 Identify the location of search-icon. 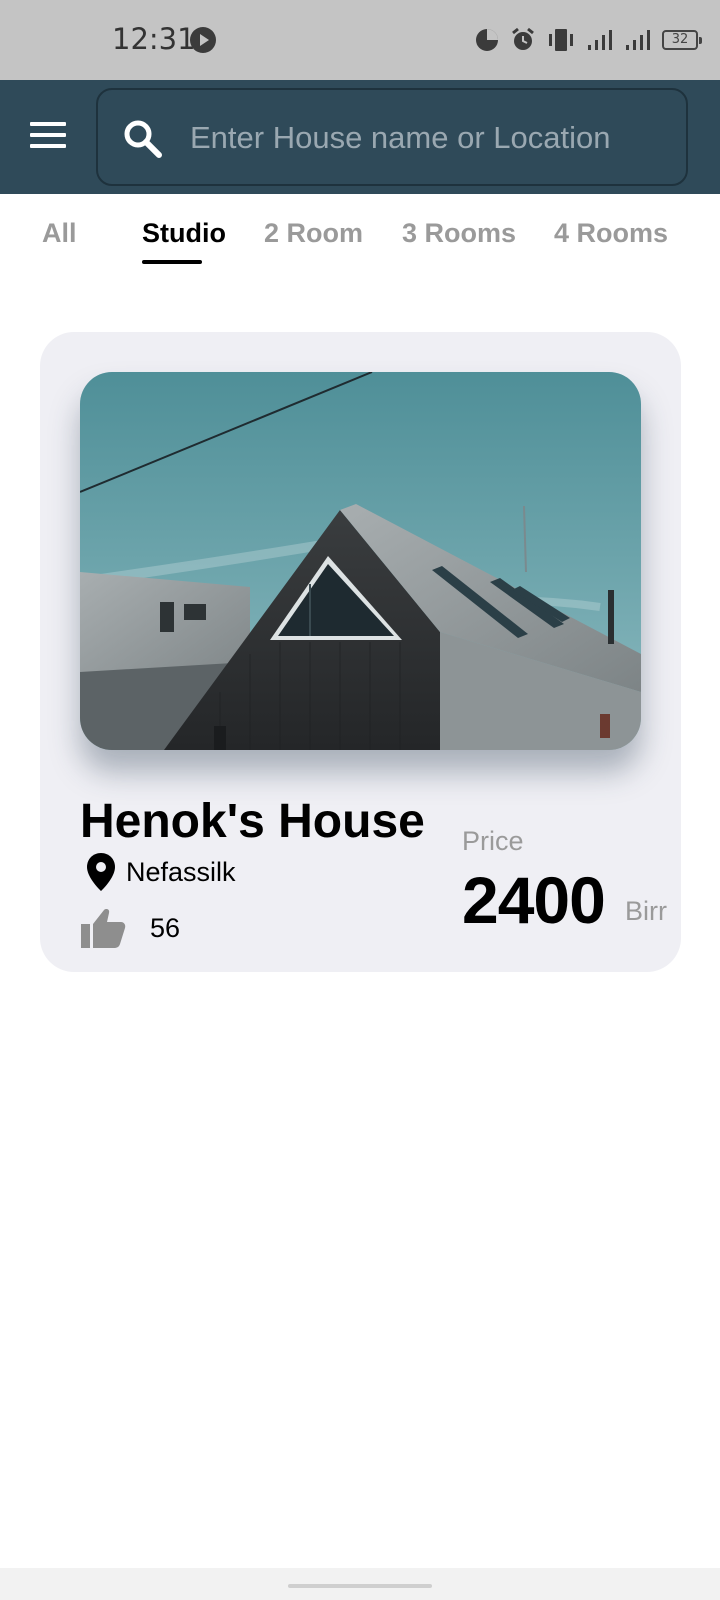
(143, 139).